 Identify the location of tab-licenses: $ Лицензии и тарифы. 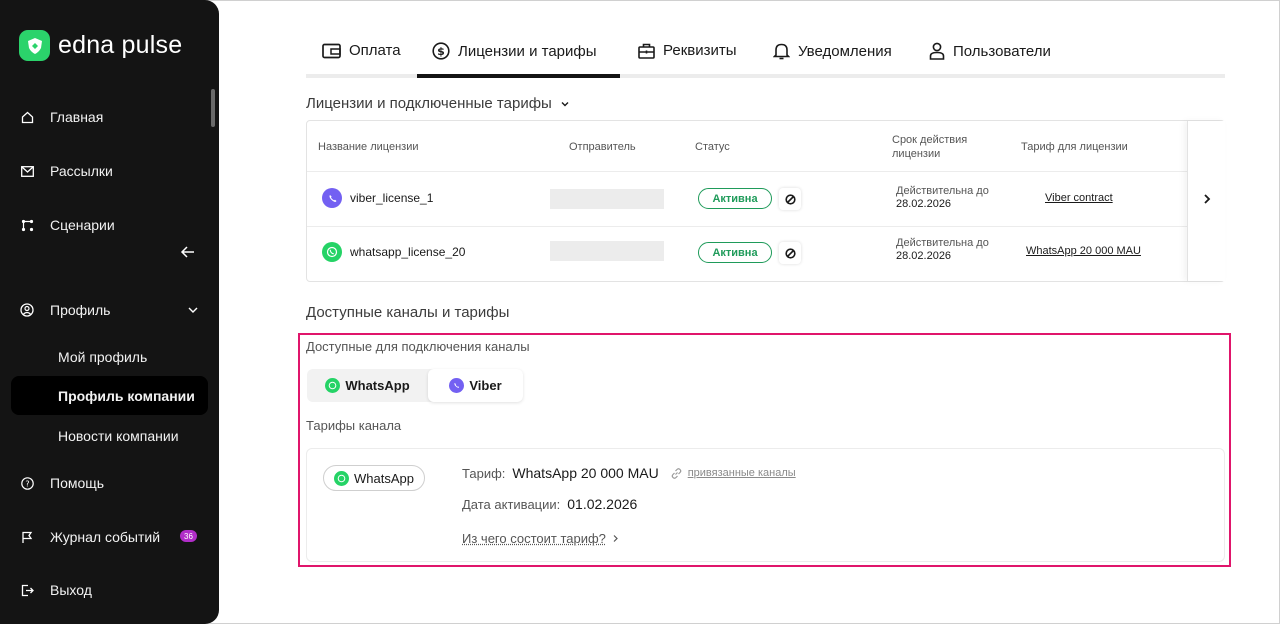
(514, 51).